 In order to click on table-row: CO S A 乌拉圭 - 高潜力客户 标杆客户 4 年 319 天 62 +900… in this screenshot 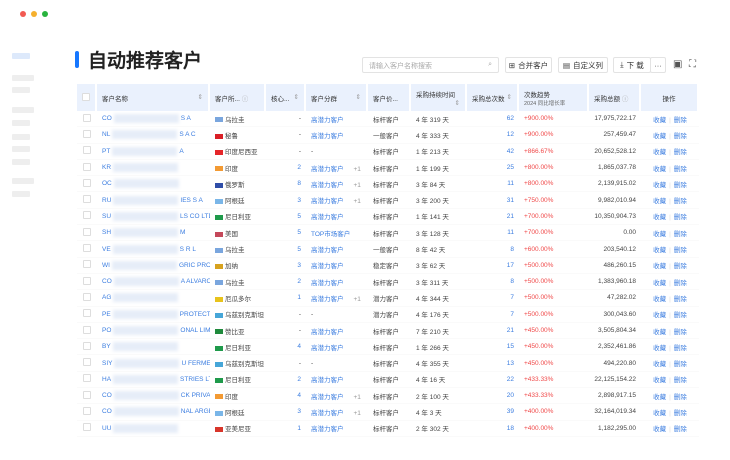, I will do `click(388, 119)`.